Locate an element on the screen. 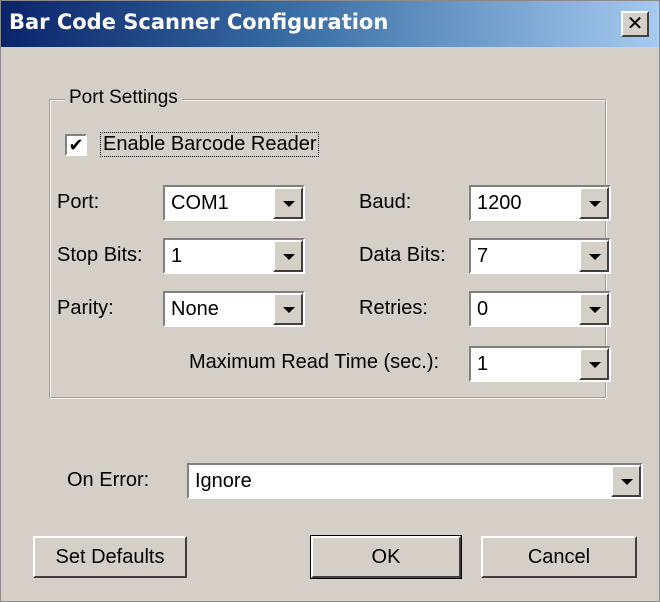 The image size is (660, 602). parity-label: Parity: is located at coordinates (85, 308).